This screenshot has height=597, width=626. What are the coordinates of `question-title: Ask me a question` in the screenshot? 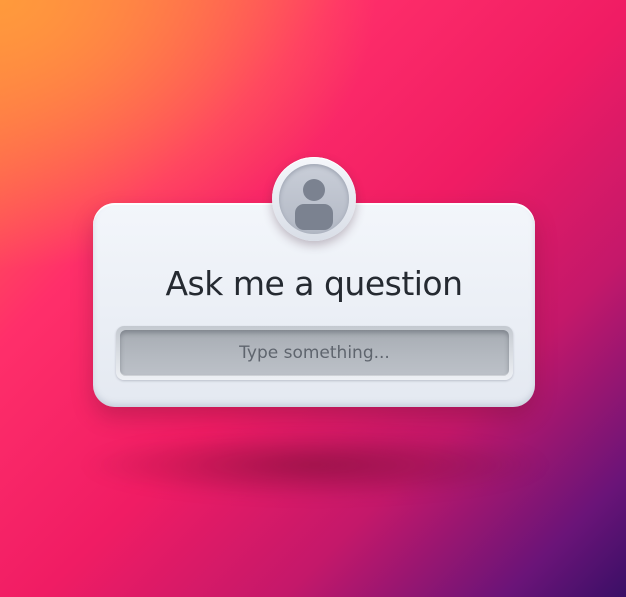 It's located at (314, 283).